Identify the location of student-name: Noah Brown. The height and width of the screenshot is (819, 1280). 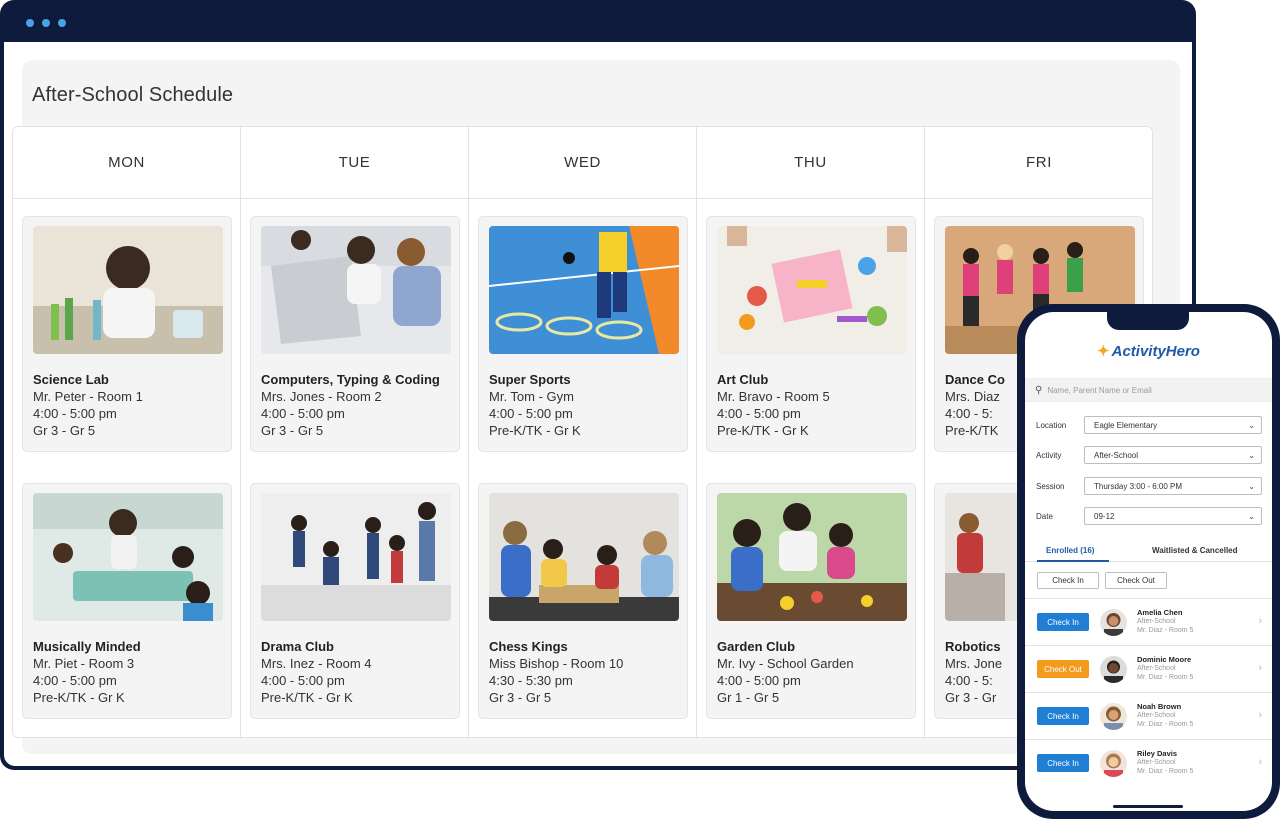
(1159, 706).